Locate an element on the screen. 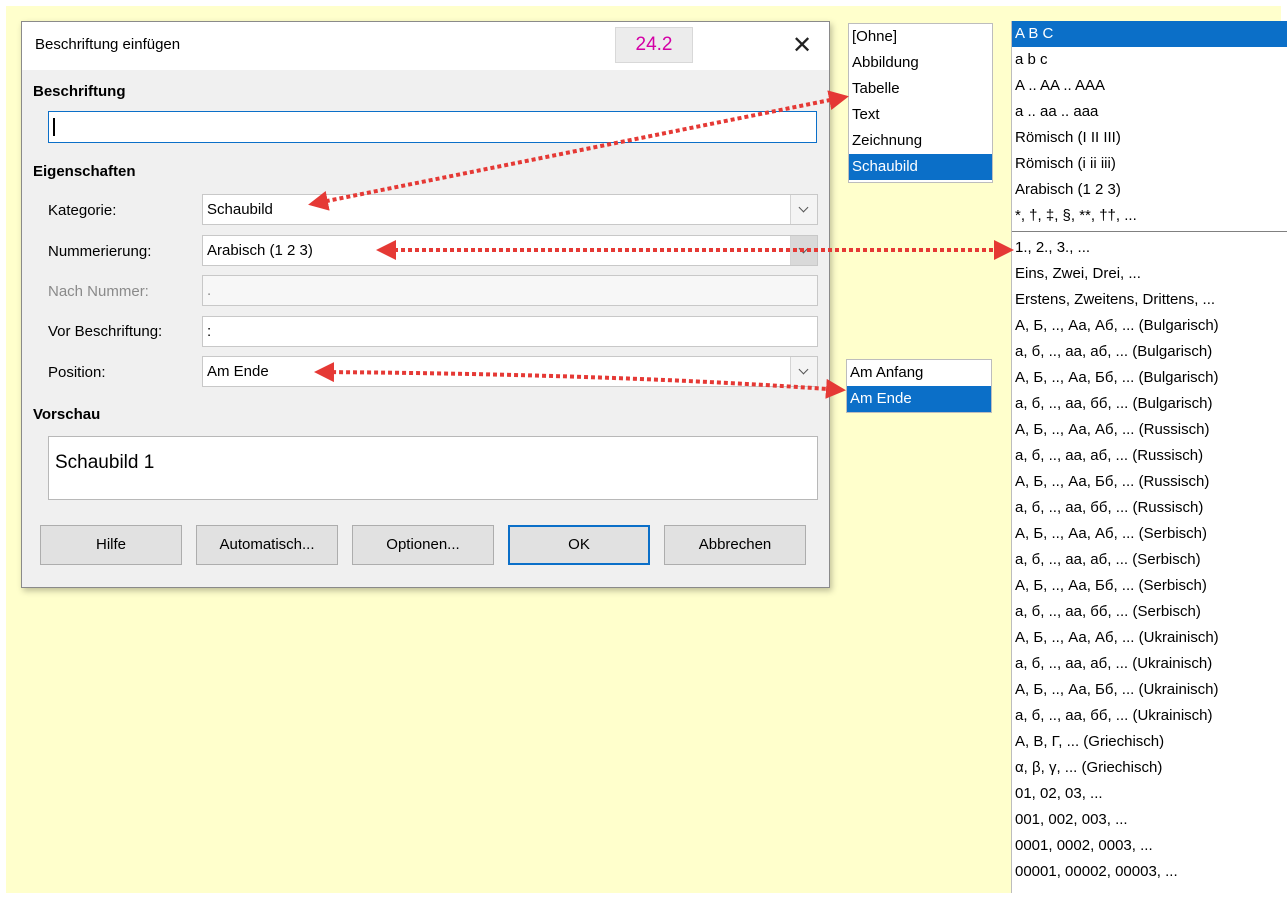 The height and width of the screenshot is (899, 1287). before-caption-field: : is located at coordinates (510, 331).